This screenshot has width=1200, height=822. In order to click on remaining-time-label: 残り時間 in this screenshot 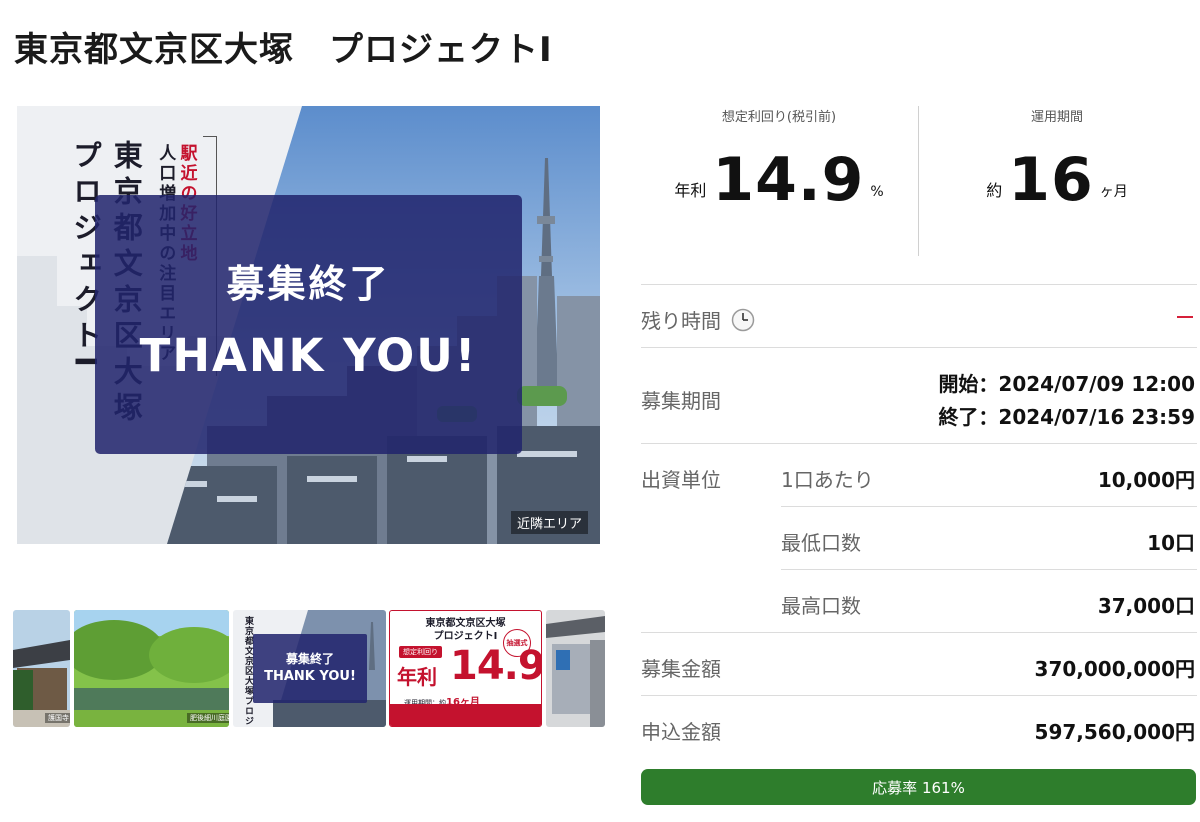, I will do `click(681, 321)`.